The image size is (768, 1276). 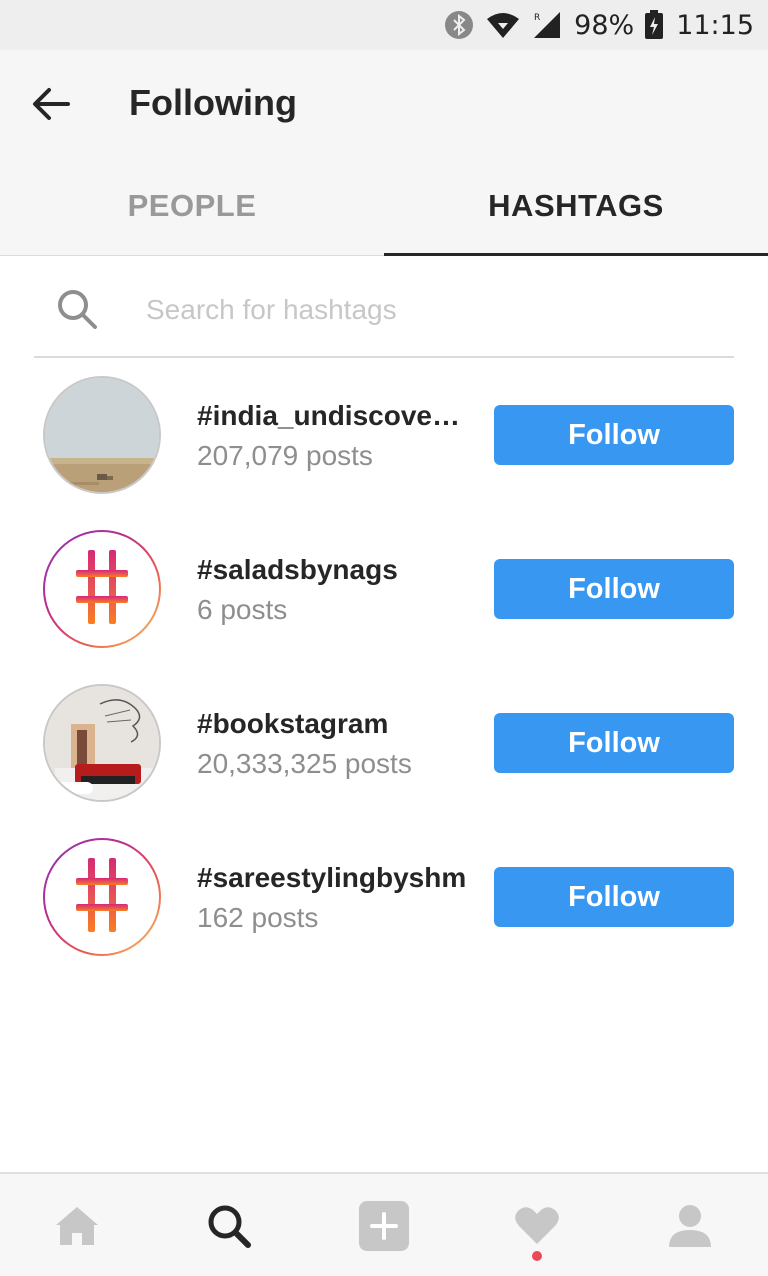 I want to click on bottom-nav, so click(x=384, y=1224).